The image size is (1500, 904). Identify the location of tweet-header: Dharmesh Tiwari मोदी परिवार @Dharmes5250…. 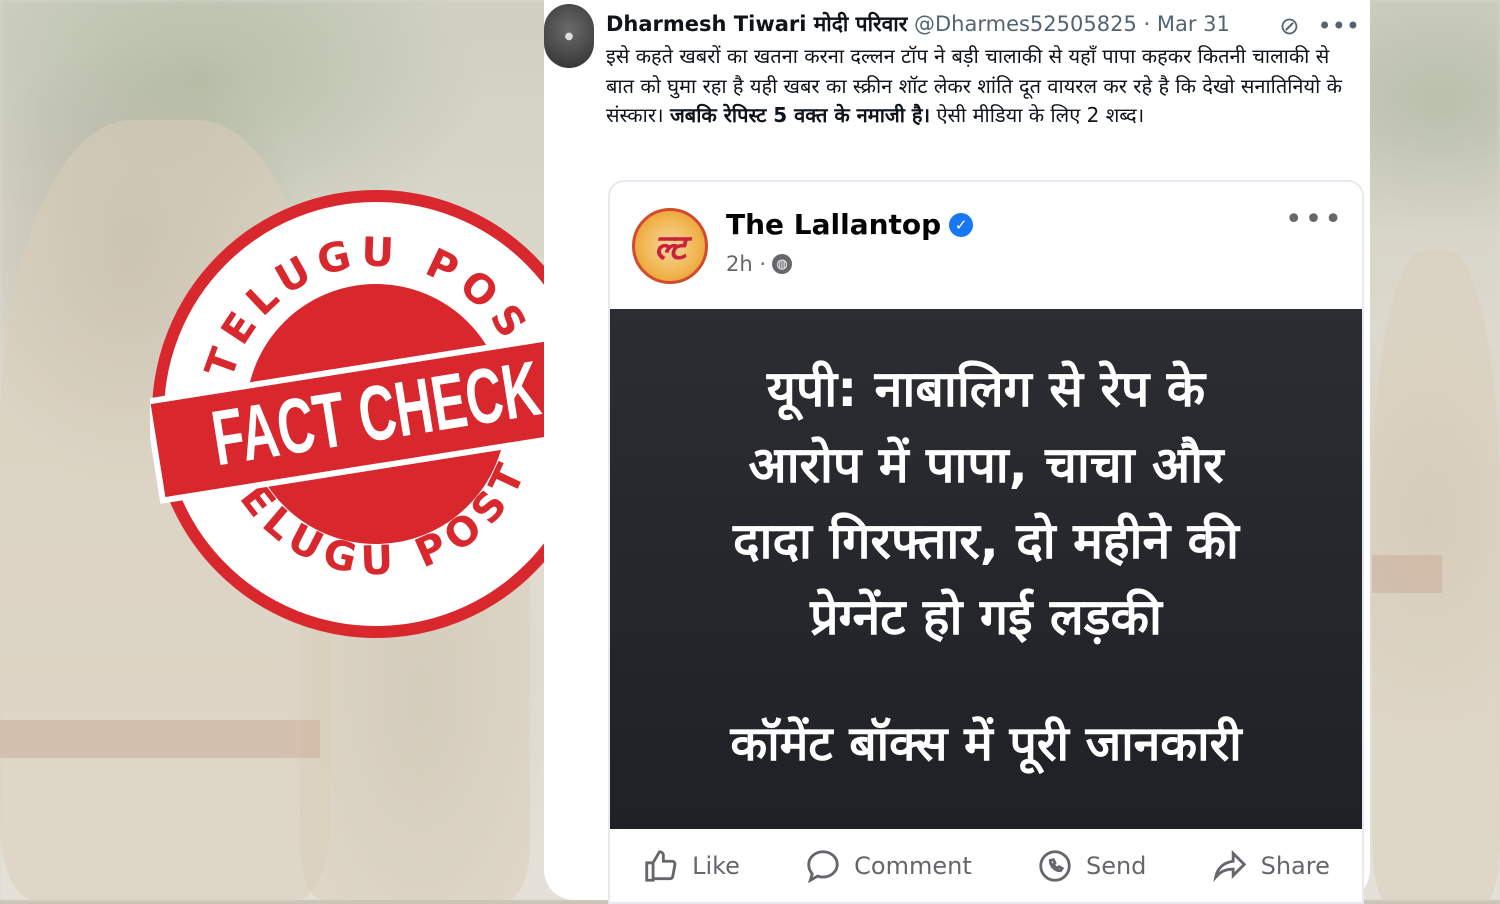
(956, 24).